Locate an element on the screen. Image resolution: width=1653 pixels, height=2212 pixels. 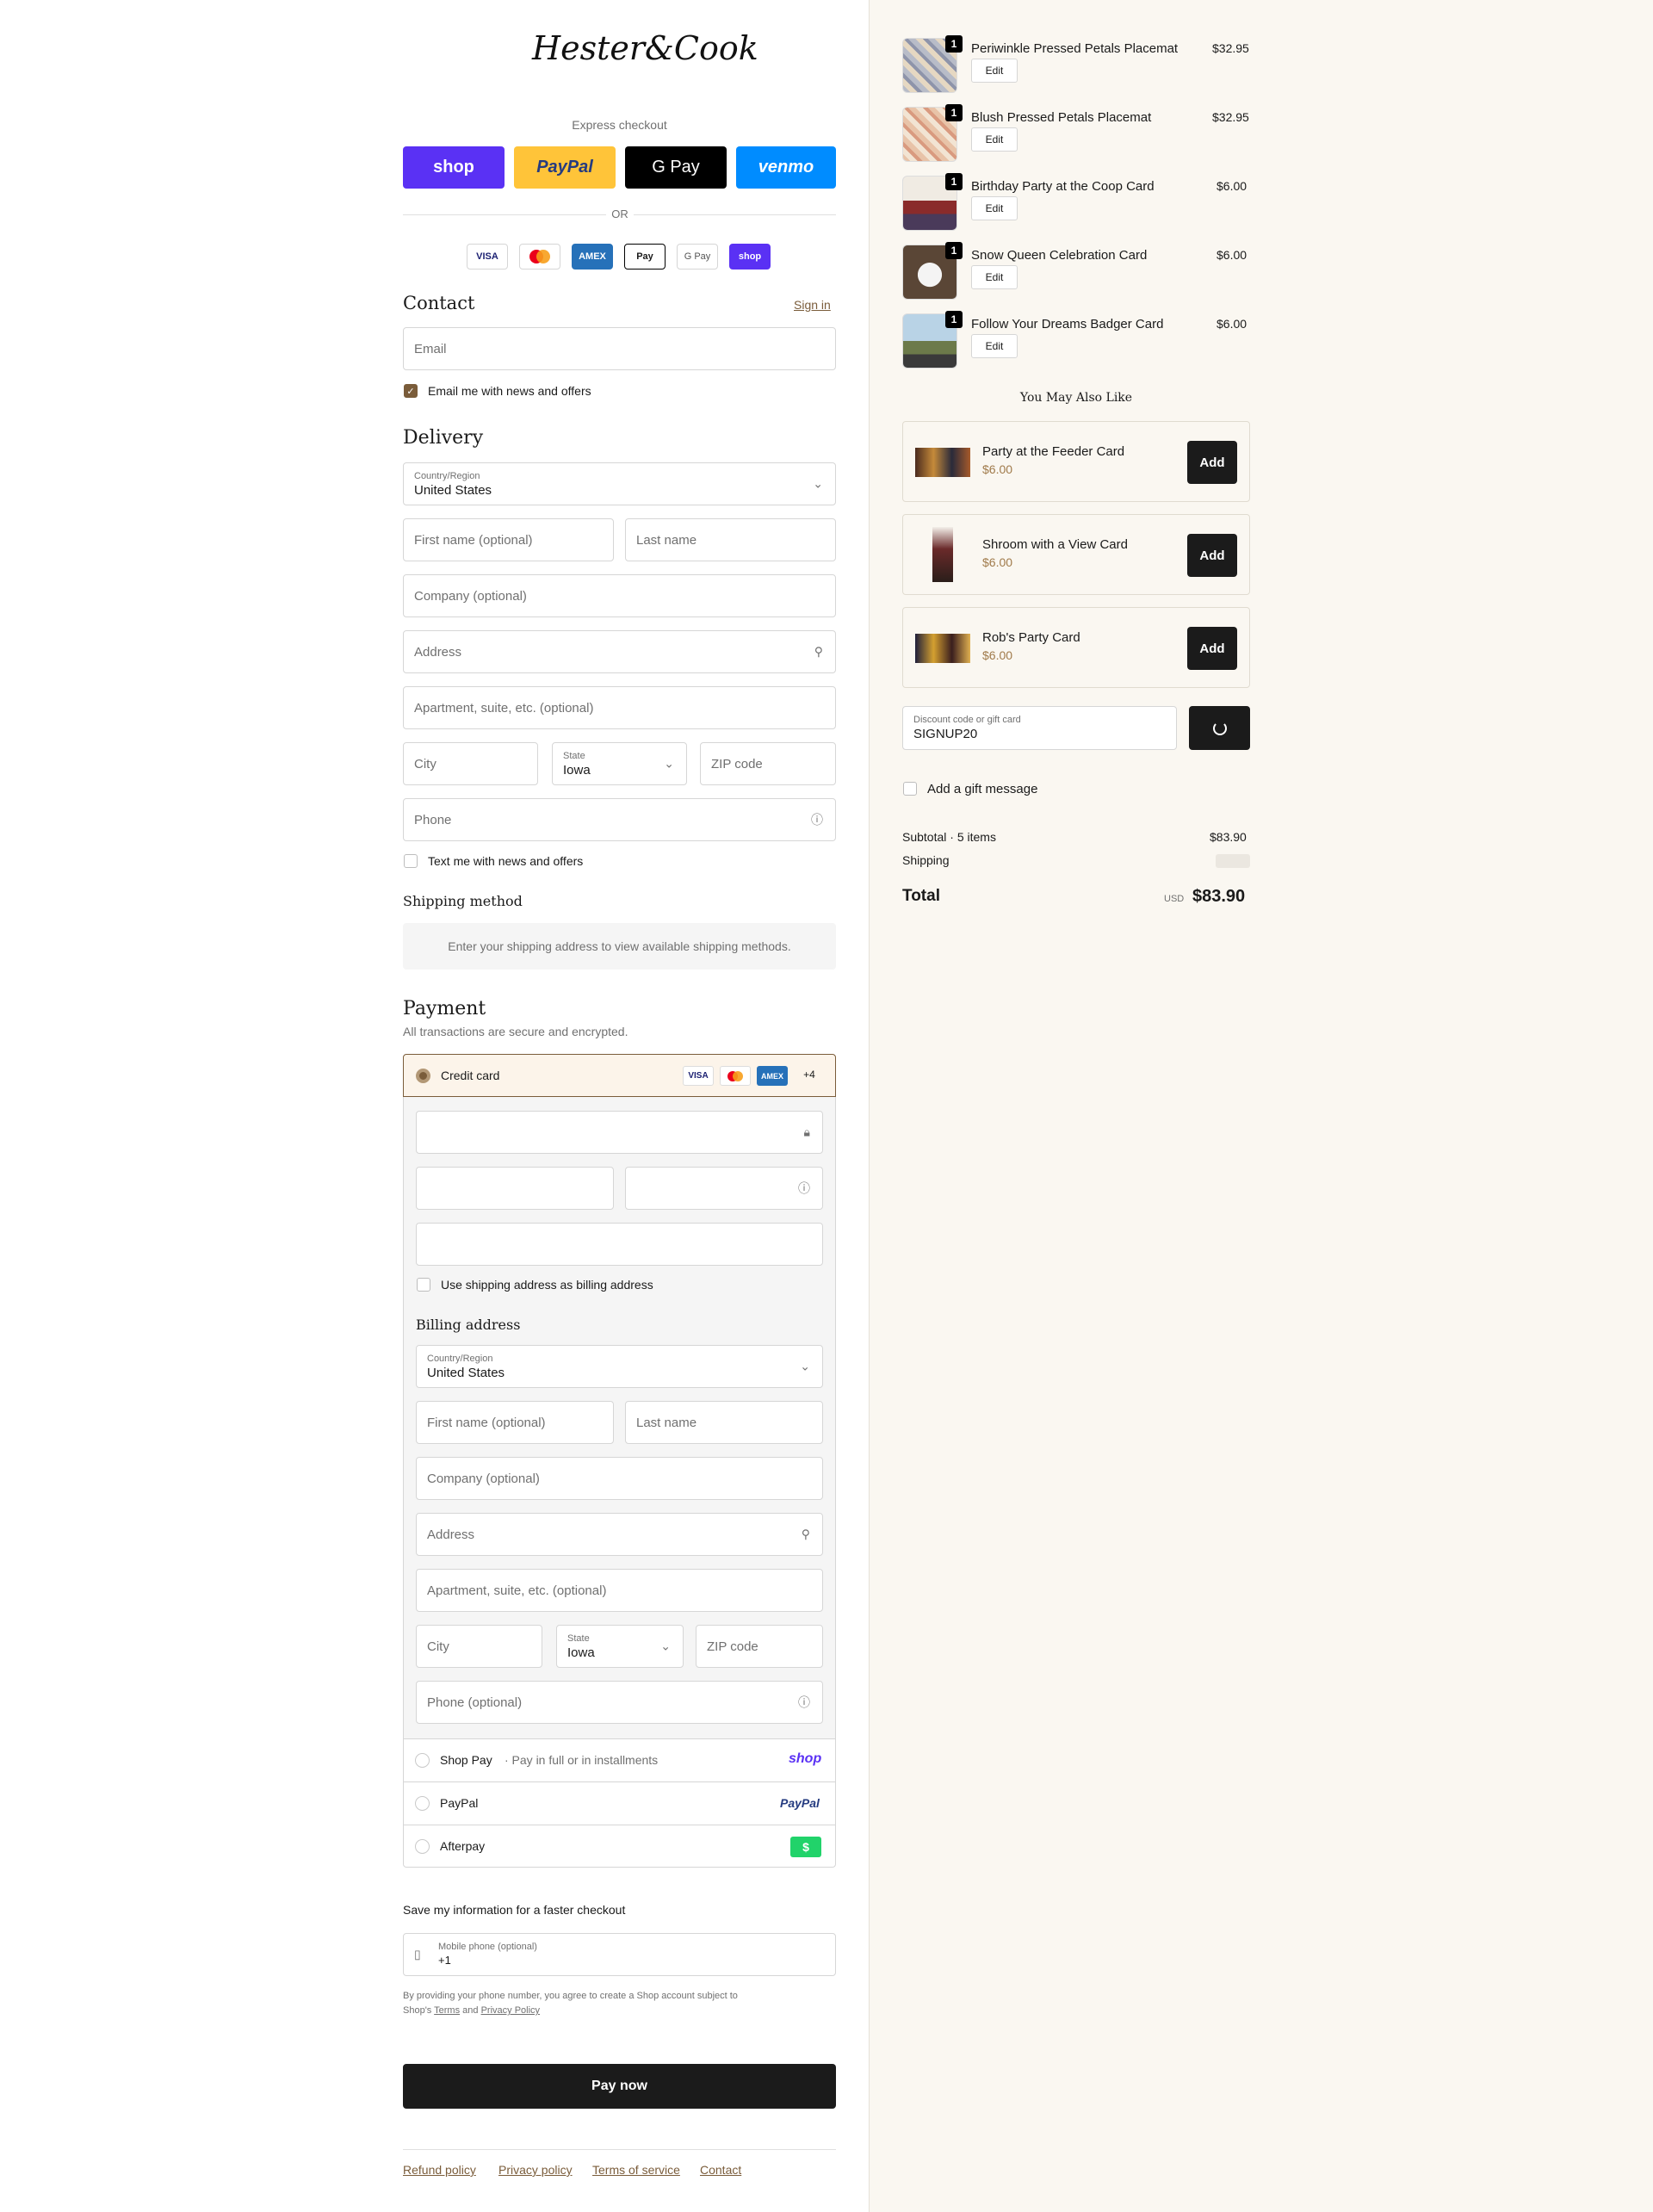
amex-icon: AMEX is located at coordinates (593, 257).